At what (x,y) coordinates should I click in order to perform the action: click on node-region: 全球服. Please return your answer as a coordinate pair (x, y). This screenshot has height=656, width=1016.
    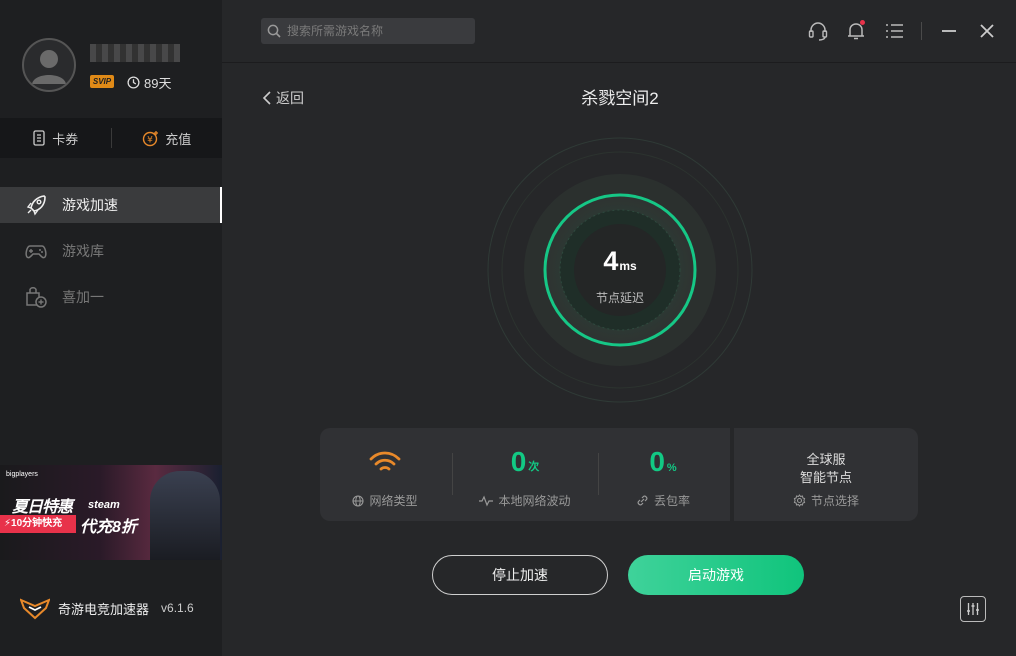
    Looking at the image, I should click on (826, 459).